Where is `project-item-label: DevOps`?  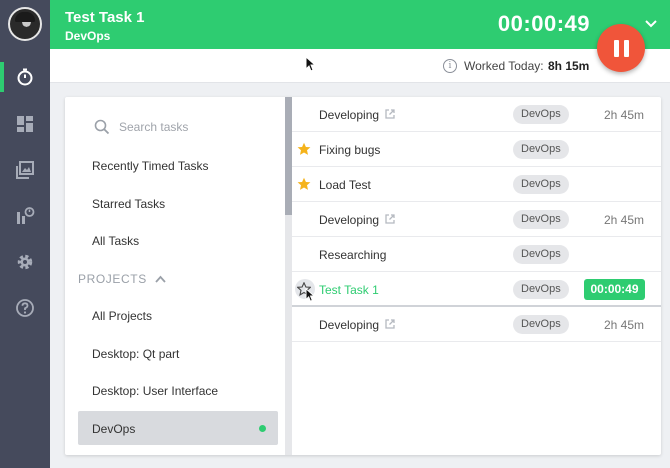 project-item-label: DevOps is located at coordinates (114, 429).